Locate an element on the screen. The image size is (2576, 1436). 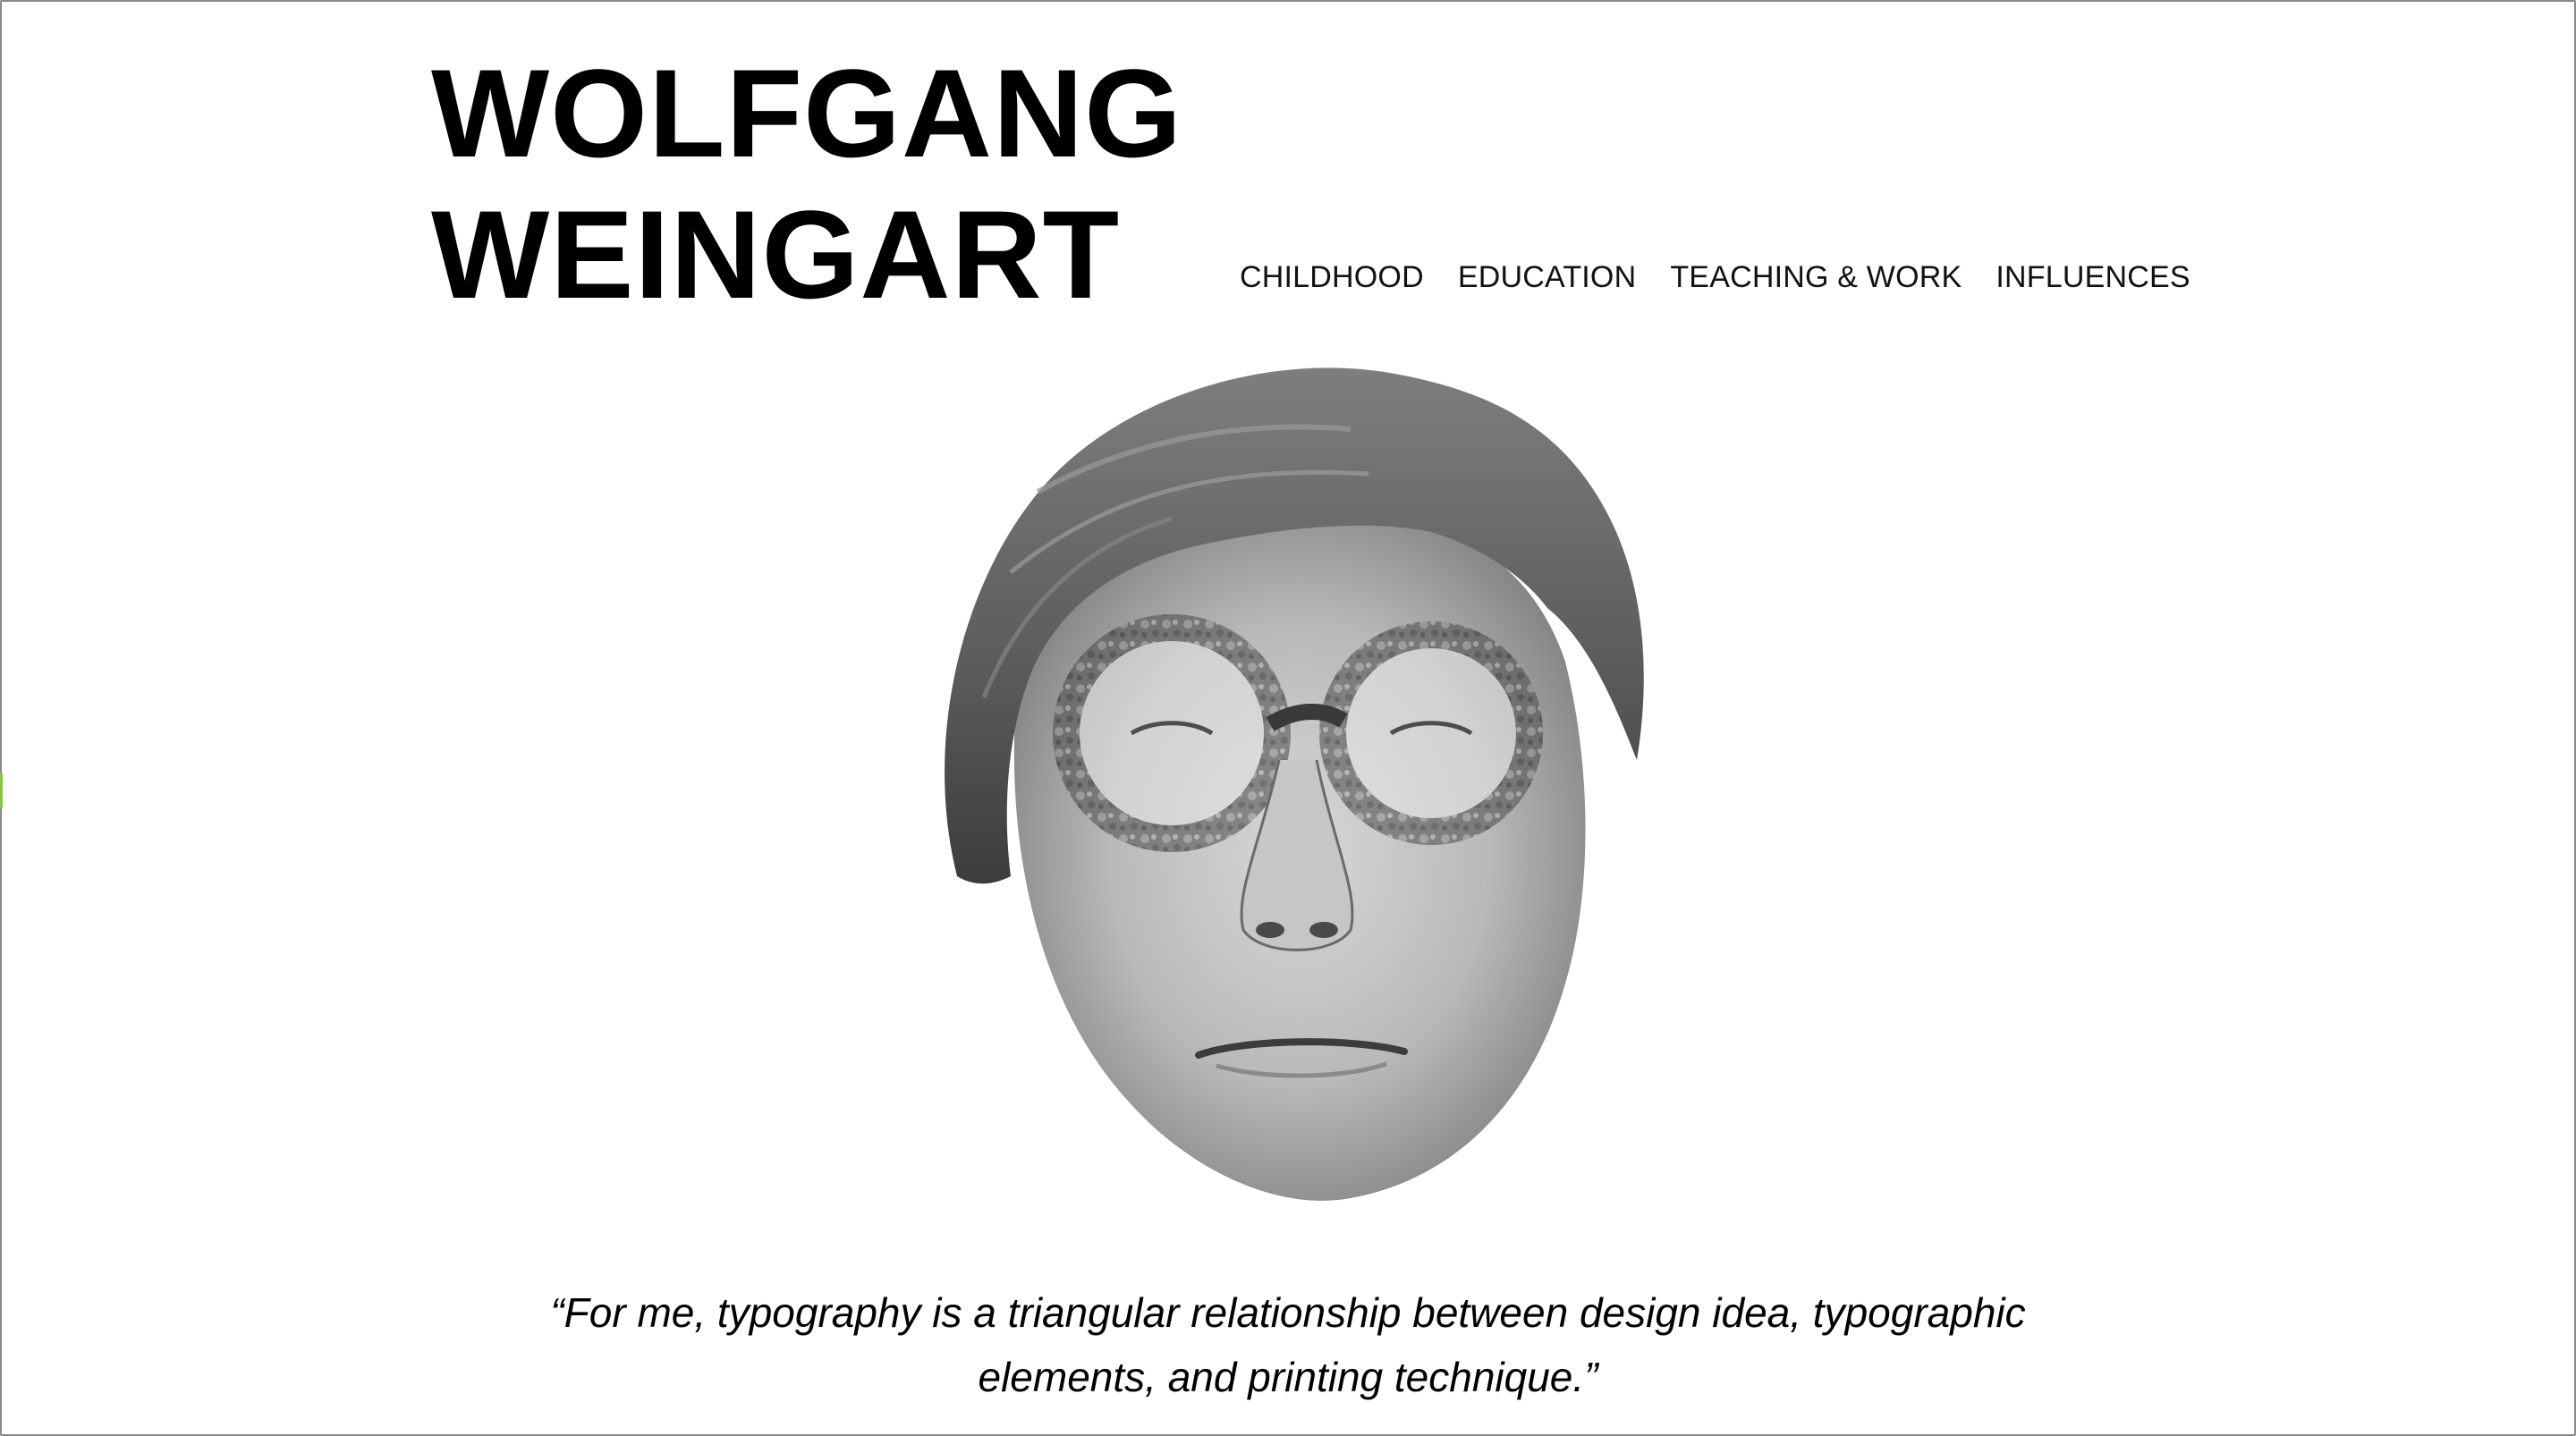
edge-indicator is located at coordinates (1, 790).